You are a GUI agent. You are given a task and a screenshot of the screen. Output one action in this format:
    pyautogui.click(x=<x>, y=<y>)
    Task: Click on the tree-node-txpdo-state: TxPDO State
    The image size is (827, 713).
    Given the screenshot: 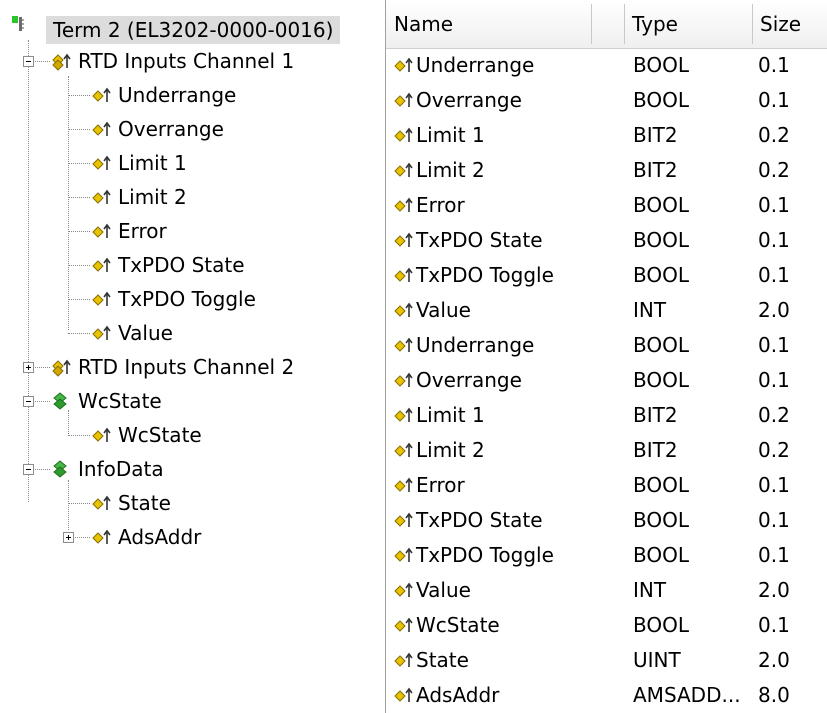 What is the action you would take?
    pyautogui.click(x=187, y=265)
    